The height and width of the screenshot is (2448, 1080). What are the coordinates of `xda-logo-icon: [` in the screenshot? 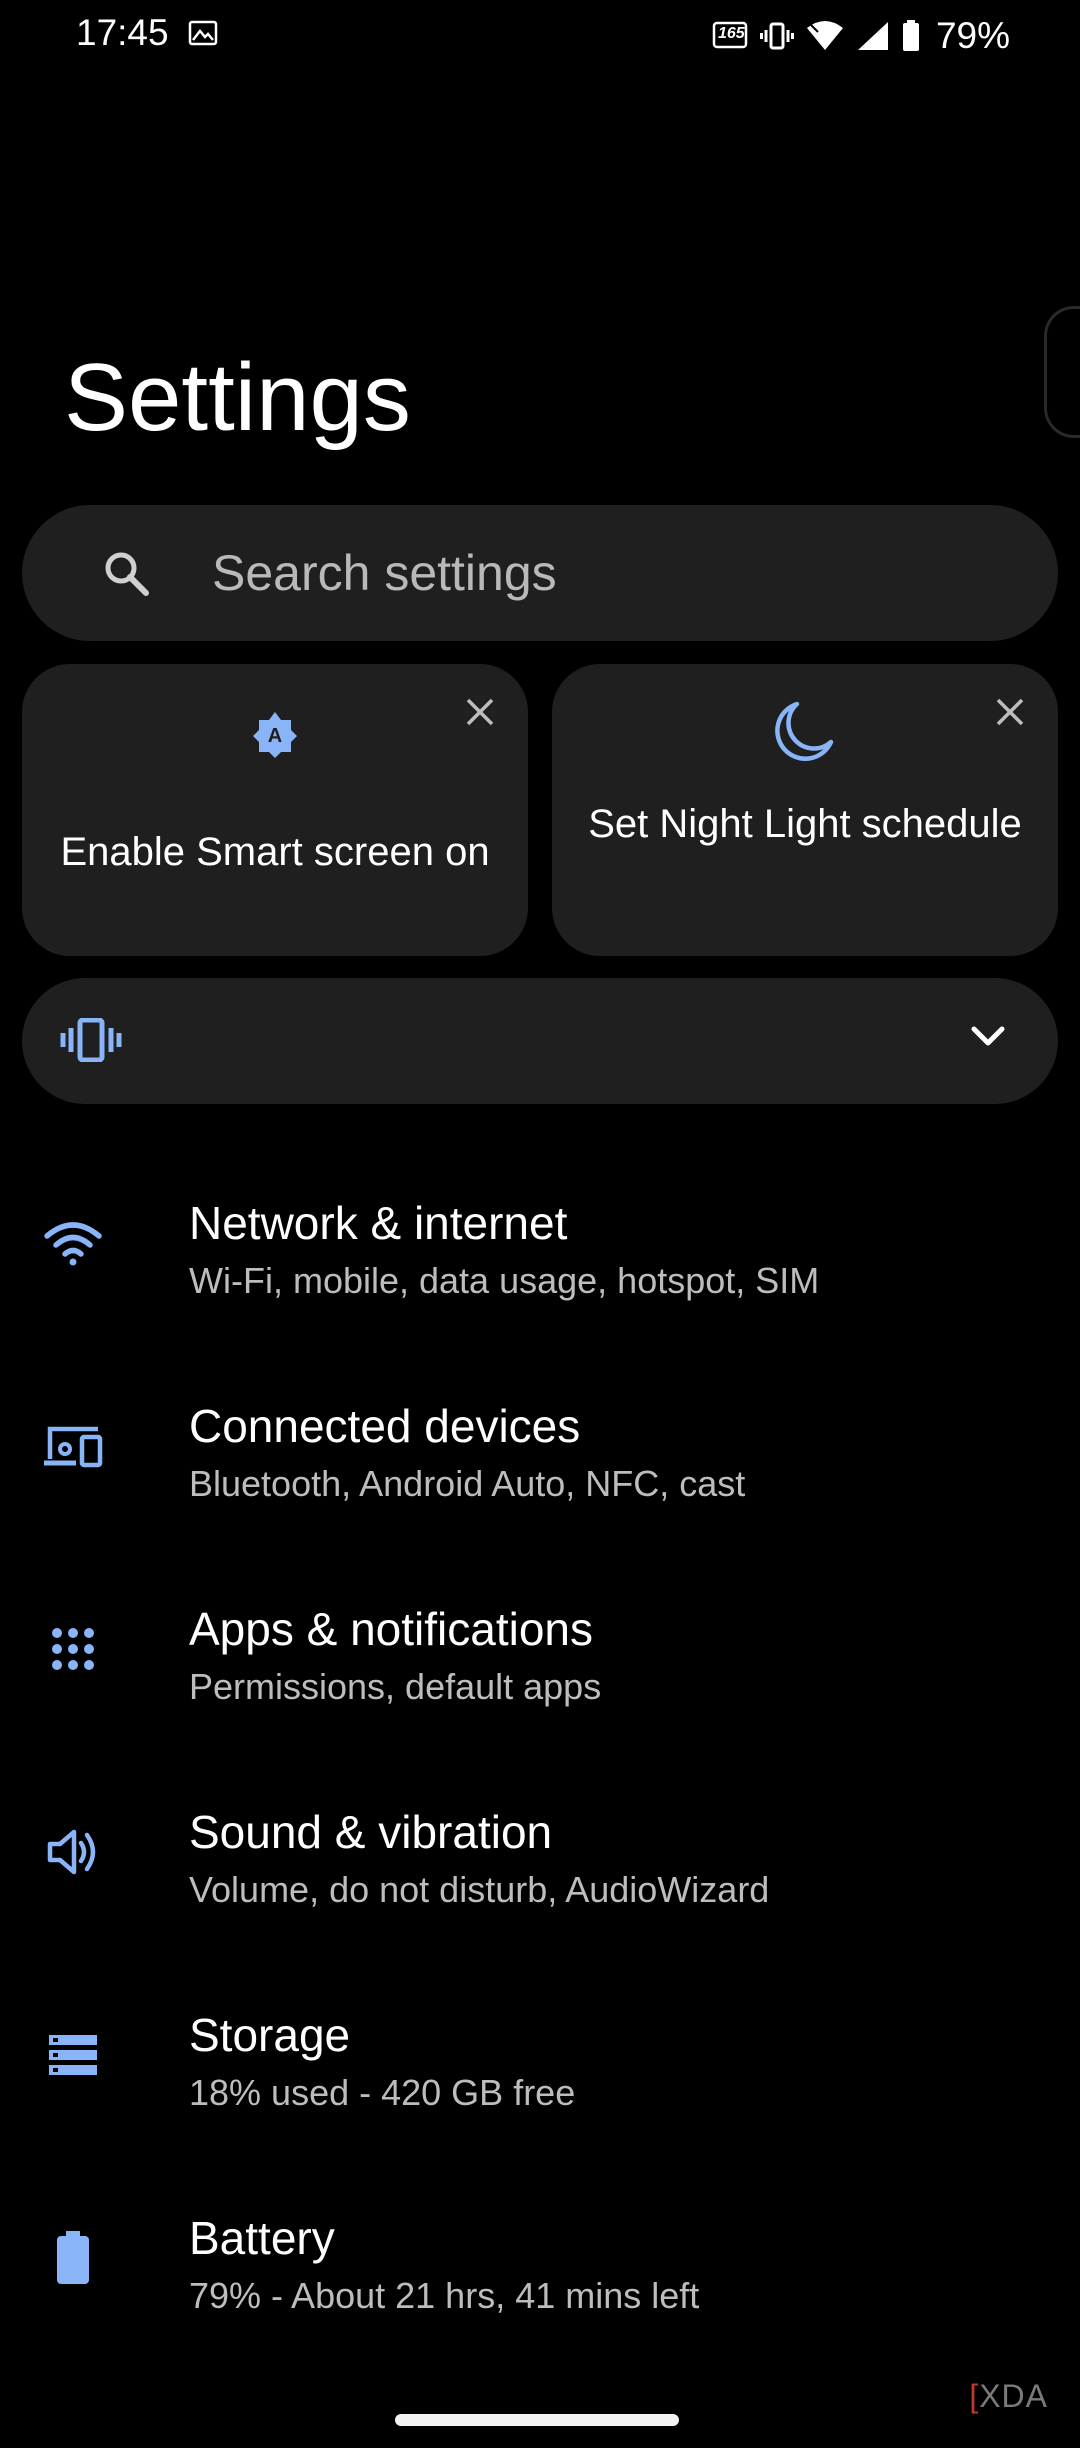 It's located at (974, 2396).